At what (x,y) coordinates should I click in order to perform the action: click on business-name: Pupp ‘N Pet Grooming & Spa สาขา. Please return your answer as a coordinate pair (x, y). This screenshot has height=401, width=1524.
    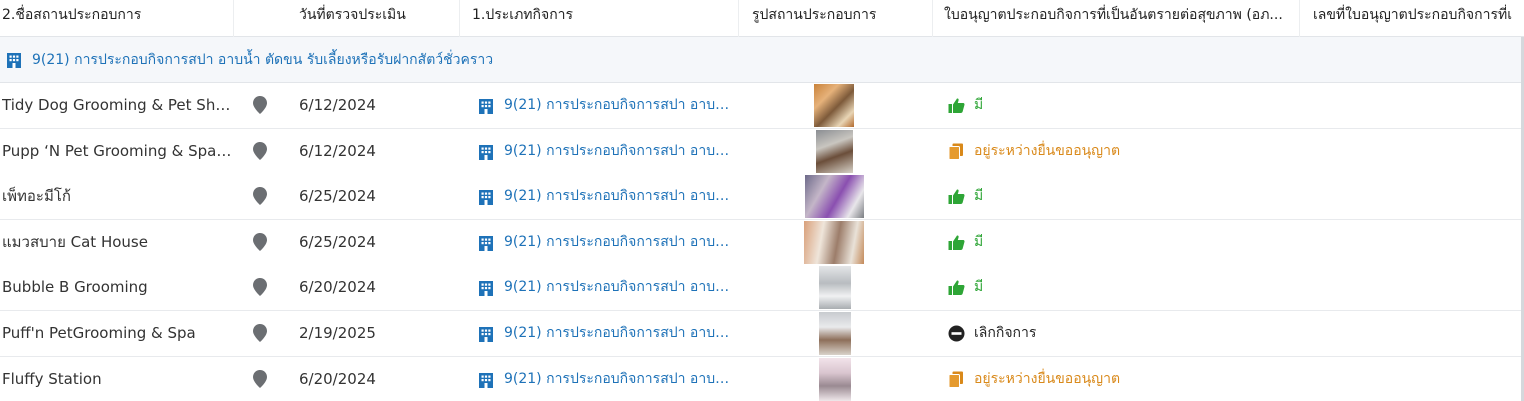
    Looking at the image, I should click on (117, 151).